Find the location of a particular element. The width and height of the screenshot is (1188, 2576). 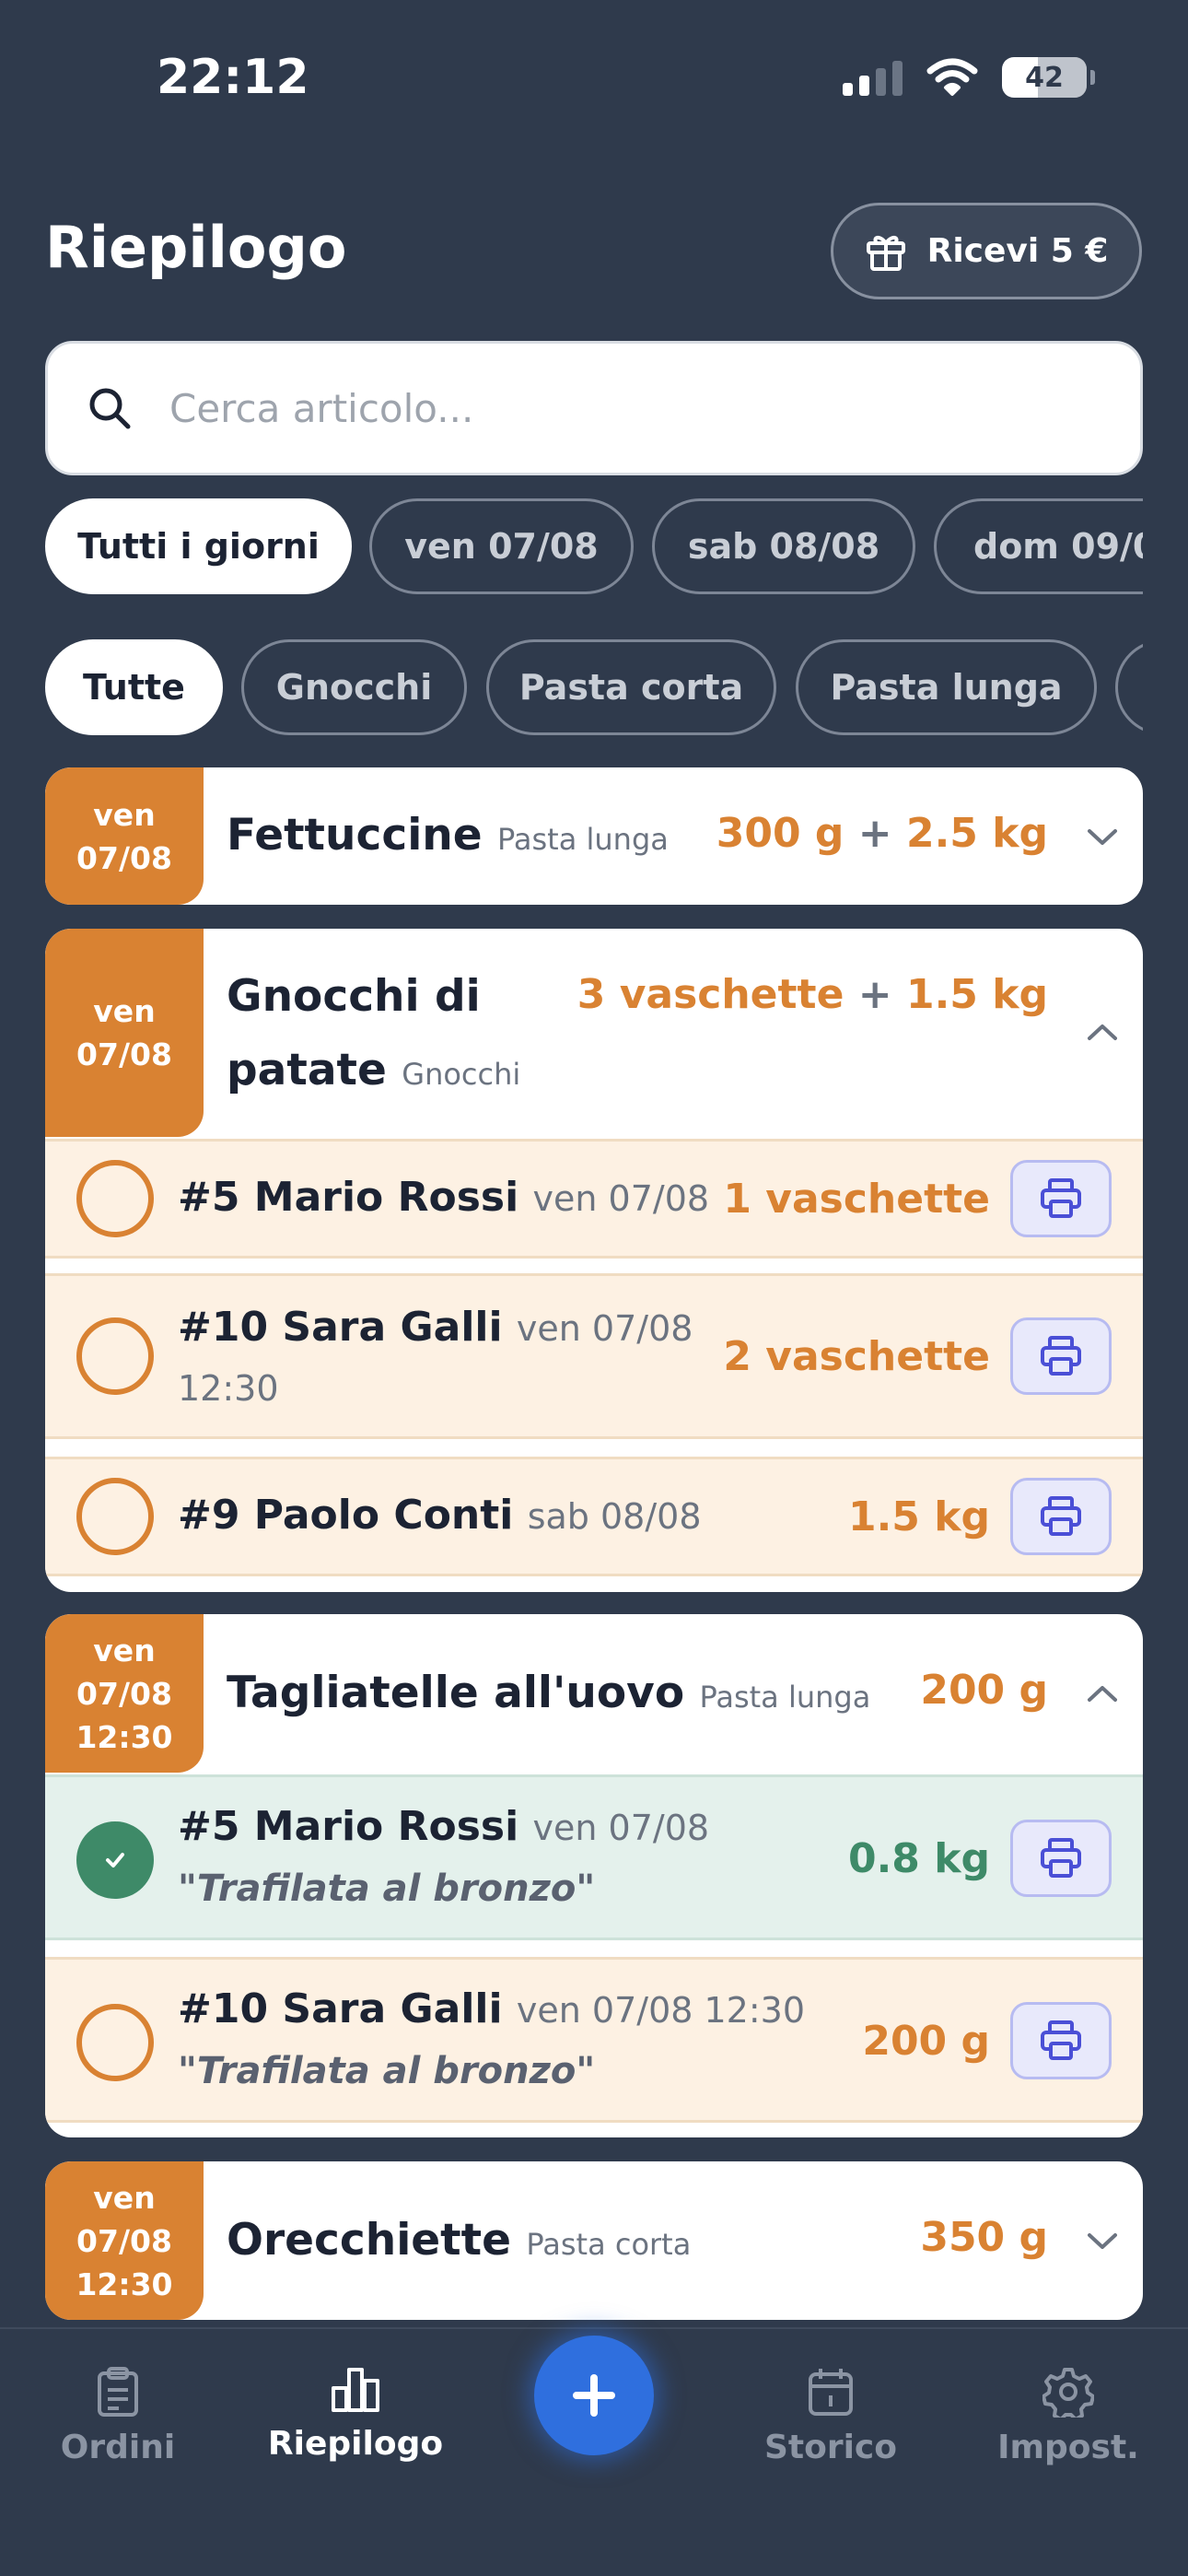

gift-icon is located at coordinates (886, 253).